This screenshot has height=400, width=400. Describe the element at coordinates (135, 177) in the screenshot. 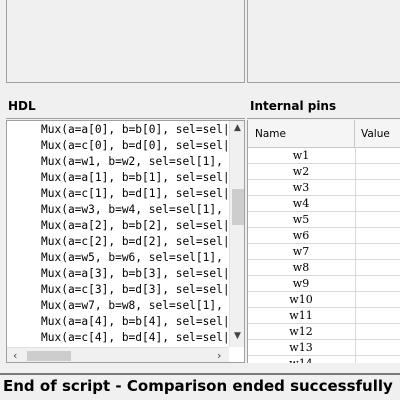

I see `hdl-code-line: Mux(a=a[1], b=b[1], sel=sel|` at that location.